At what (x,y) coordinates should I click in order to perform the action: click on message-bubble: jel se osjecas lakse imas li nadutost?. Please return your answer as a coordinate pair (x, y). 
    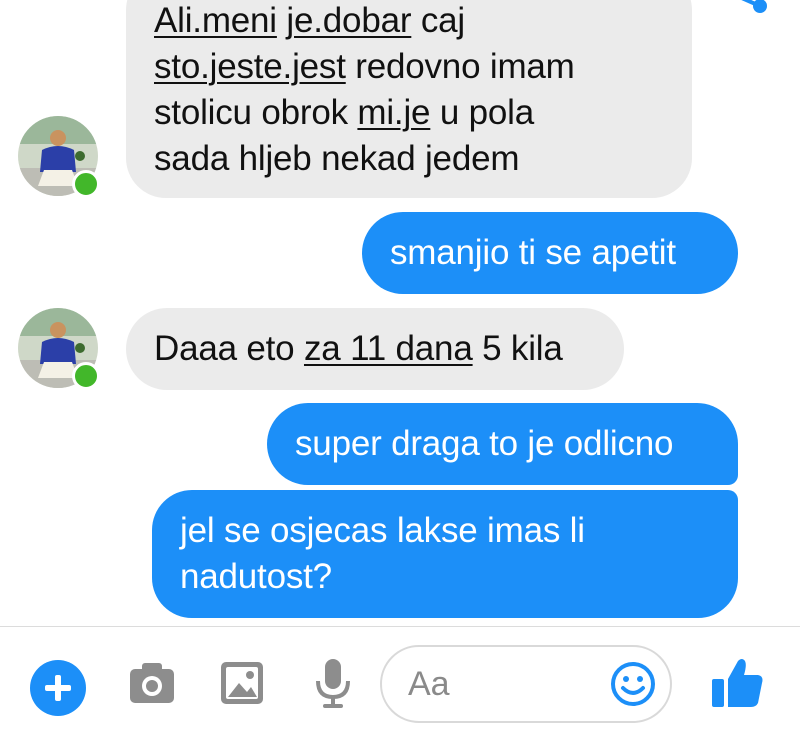
    Looking at the image, I should click on (445, 554).